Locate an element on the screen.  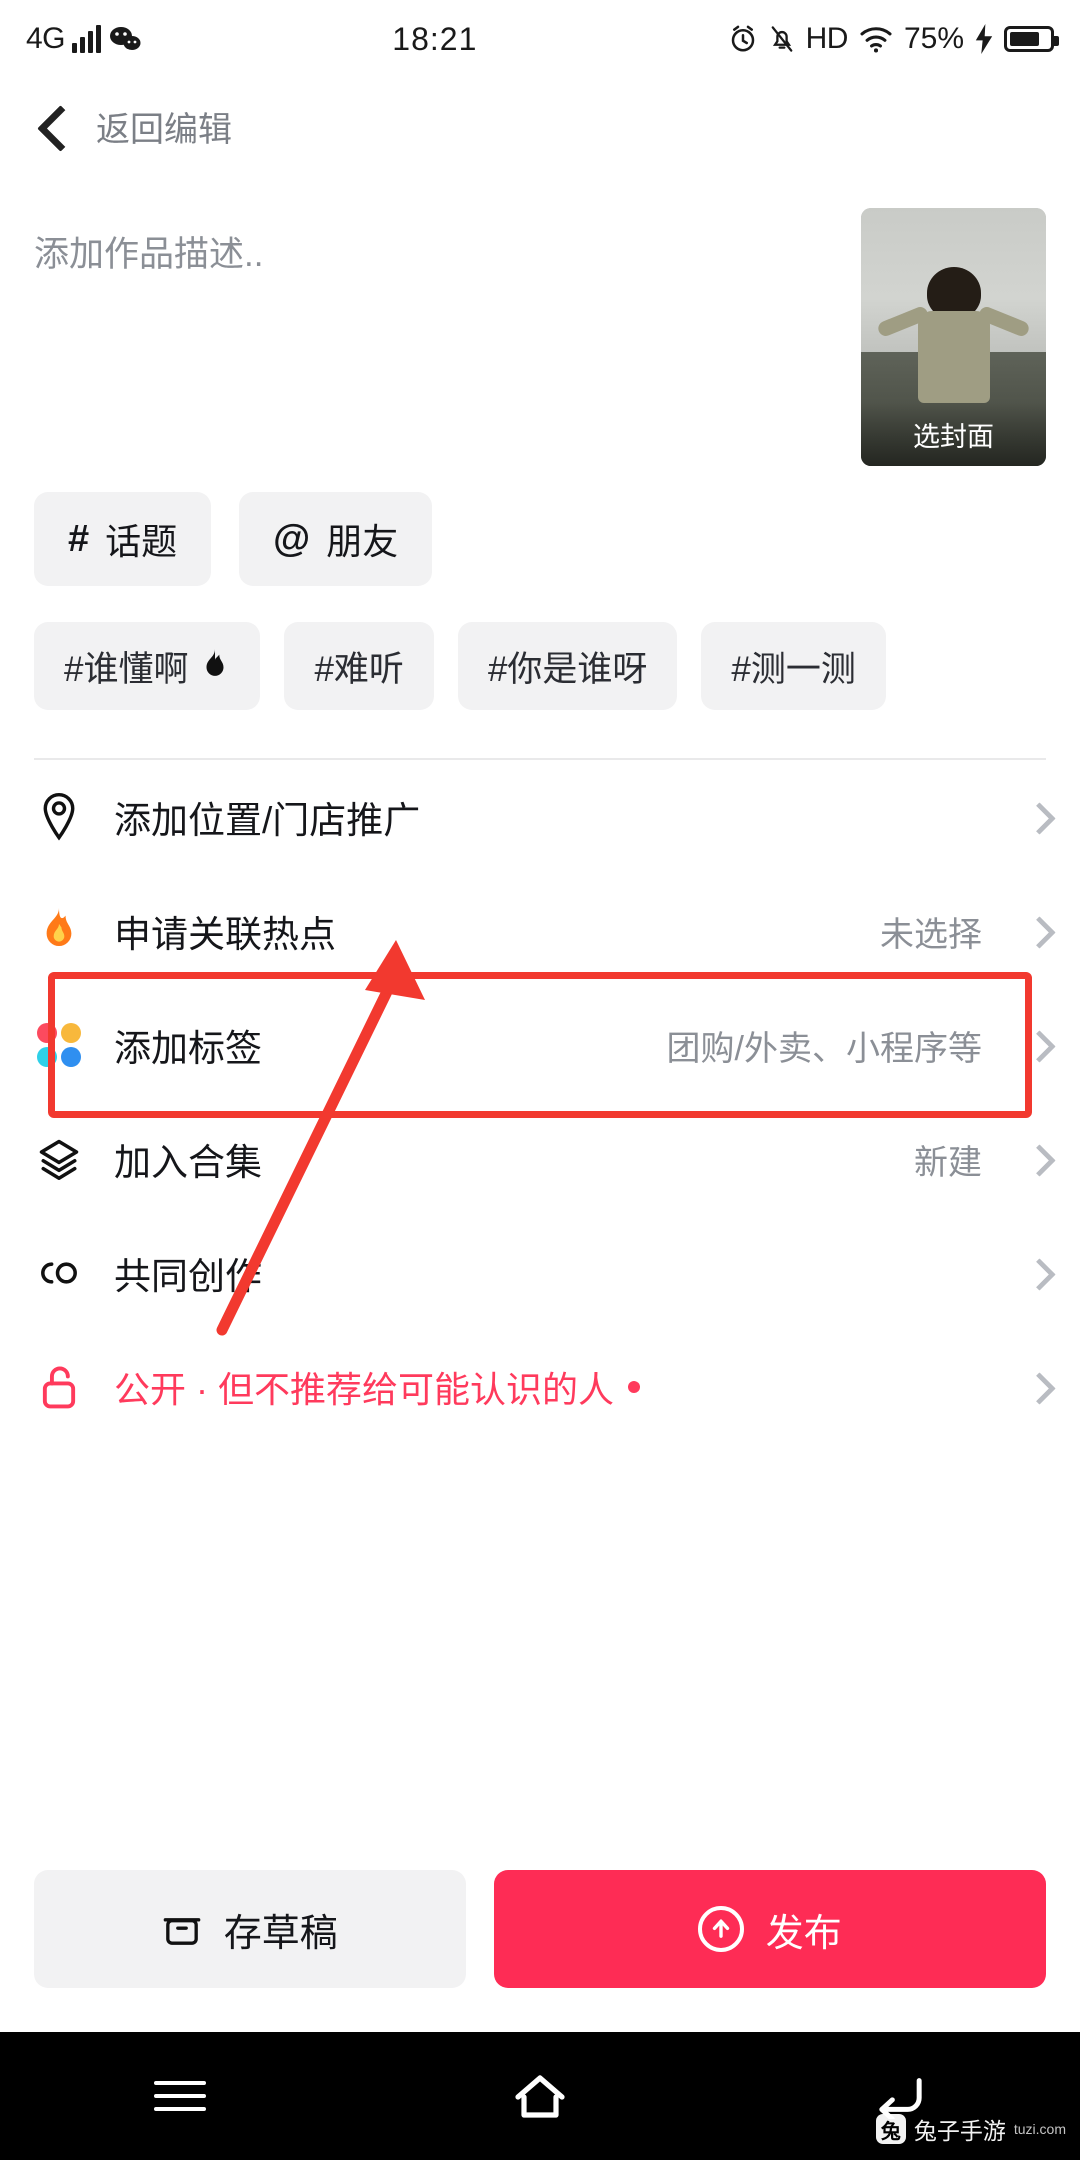
upload-arrow-icon is located at coordinates (720, 1929).